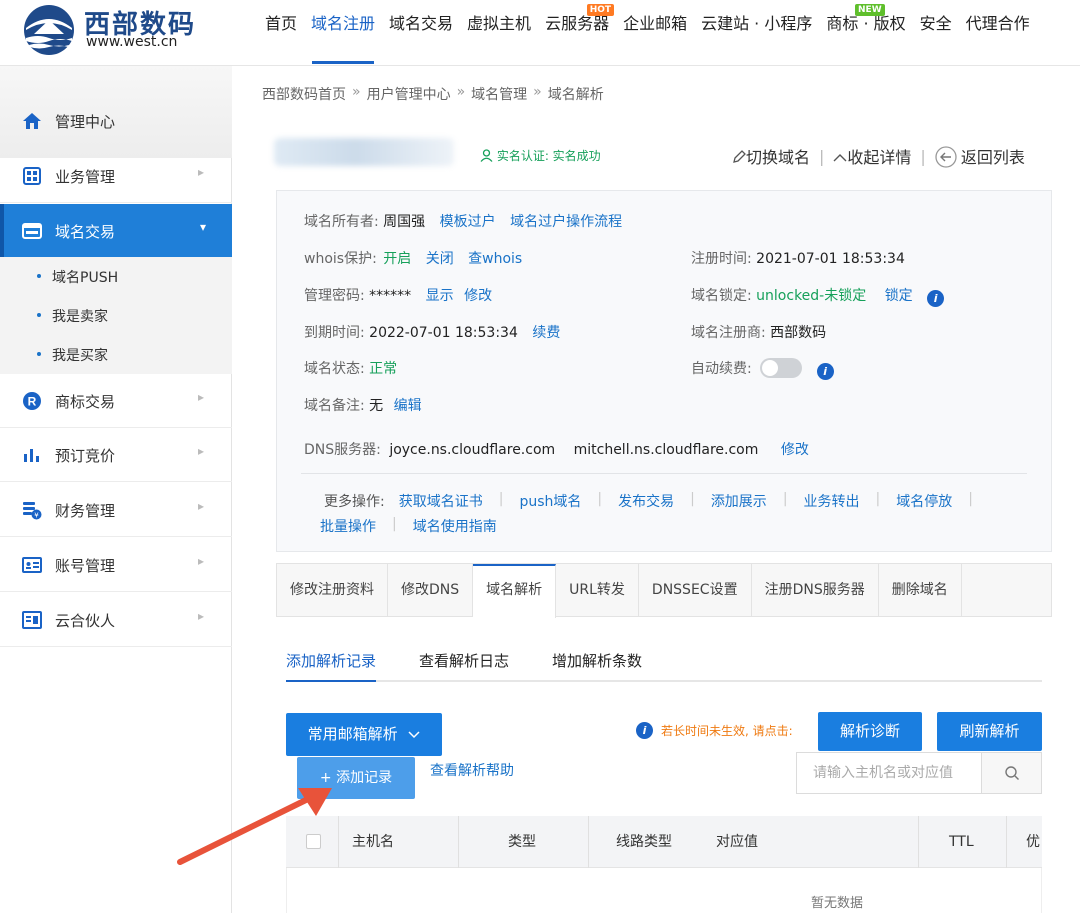 This screenshot has height=913, width=1080. Describe the element at coordinates (577, 33) in the screenshot. I see `nav-cloud-server: 云服务器 HOT` at that location.